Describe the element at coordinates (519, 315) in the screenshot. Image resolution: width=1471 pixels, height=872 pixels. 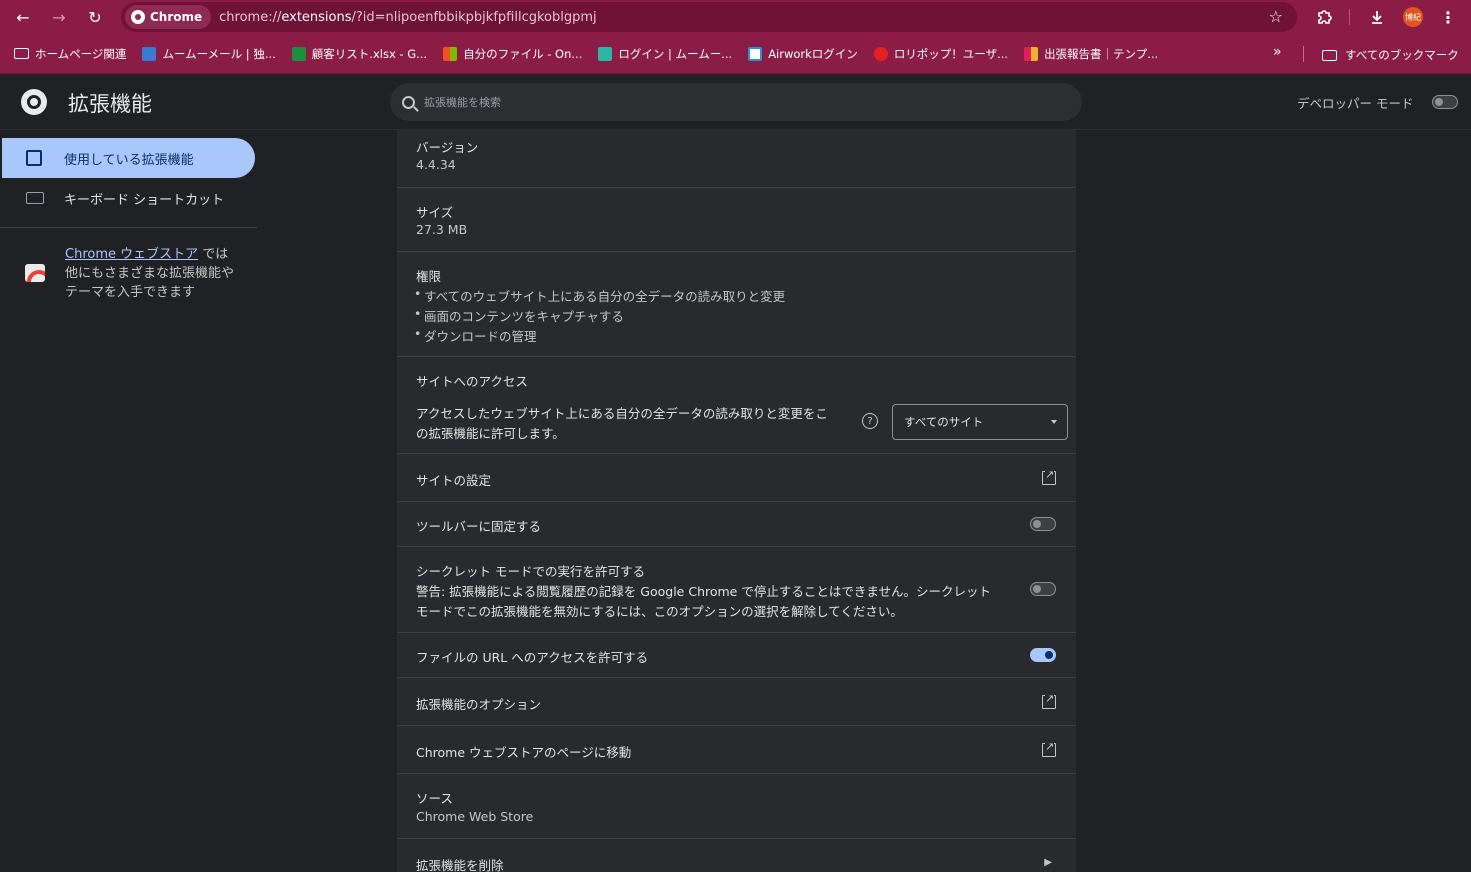
I see `permission-item: 画面のコンテンツをキャプチャする` at that location.